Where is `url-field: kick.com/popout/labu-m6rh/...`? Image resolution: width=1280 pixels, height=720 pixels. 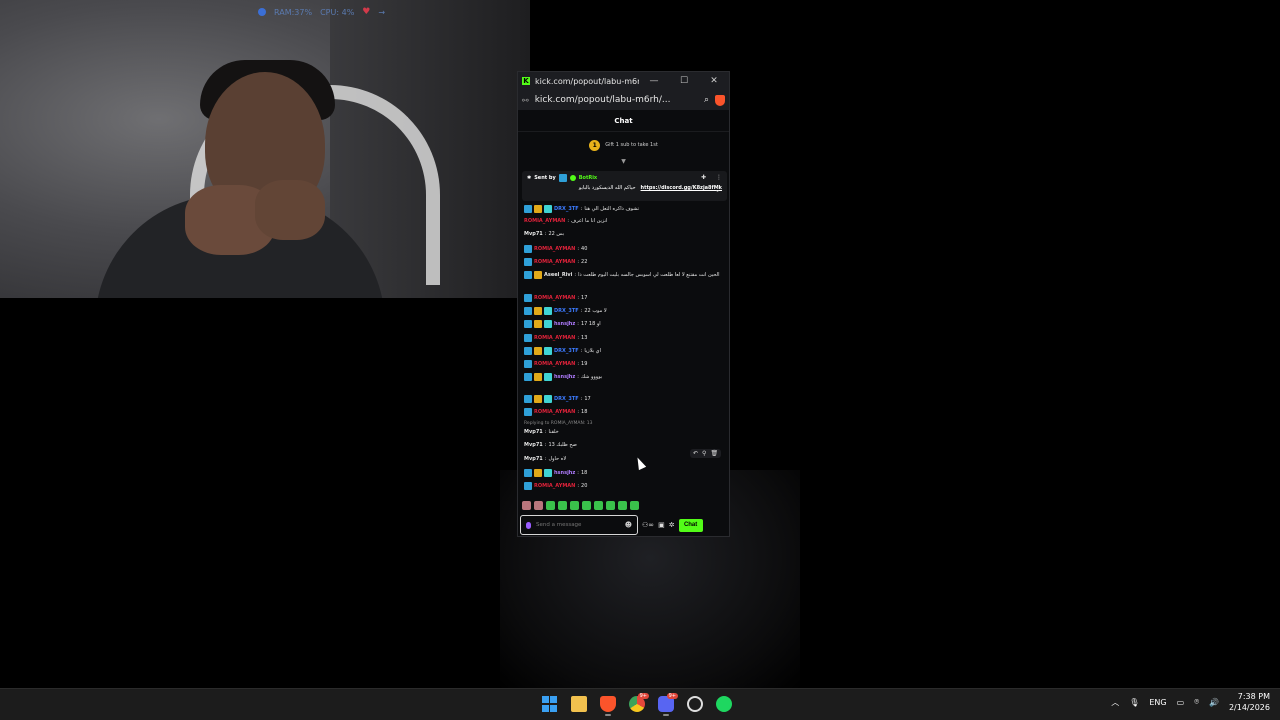
url-field: kick.com/popout/labu-m6rh/... is located at coordinates (616, 100).